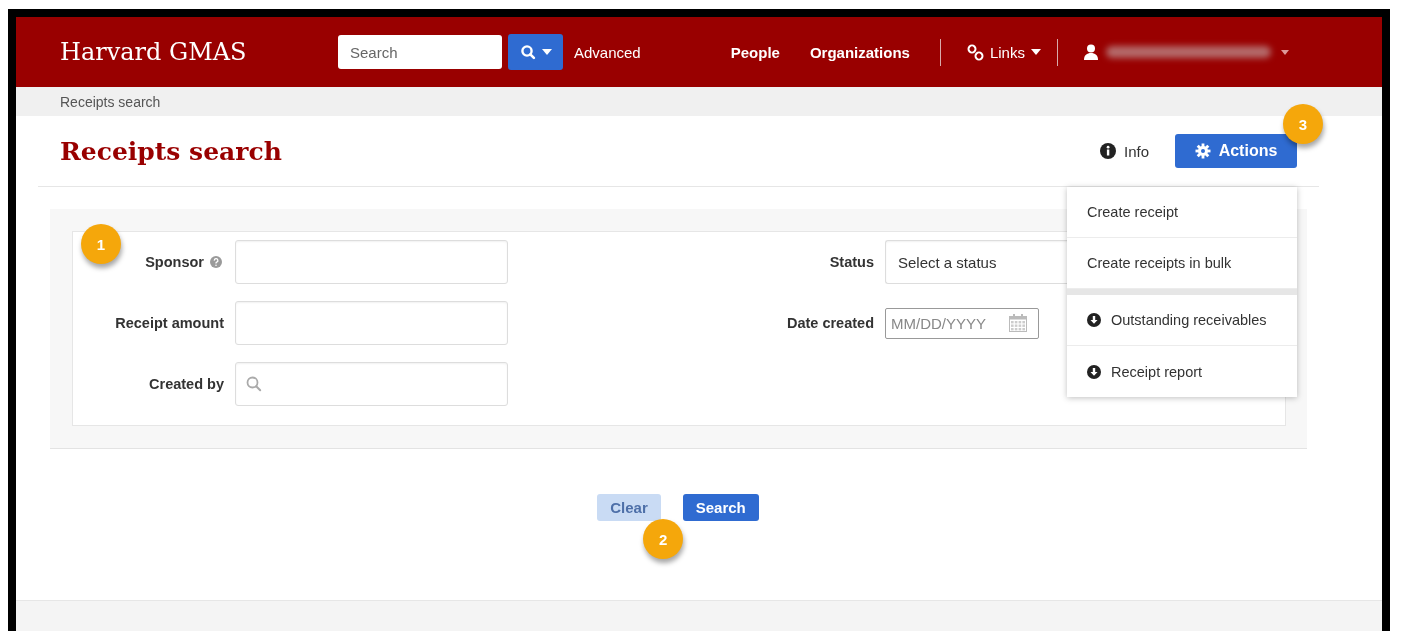 This screenshot has height=639, width=1401. Describe the element at coordinates (169, 323) in the screenshot. I see `field-label: Receipt amount` at that location.